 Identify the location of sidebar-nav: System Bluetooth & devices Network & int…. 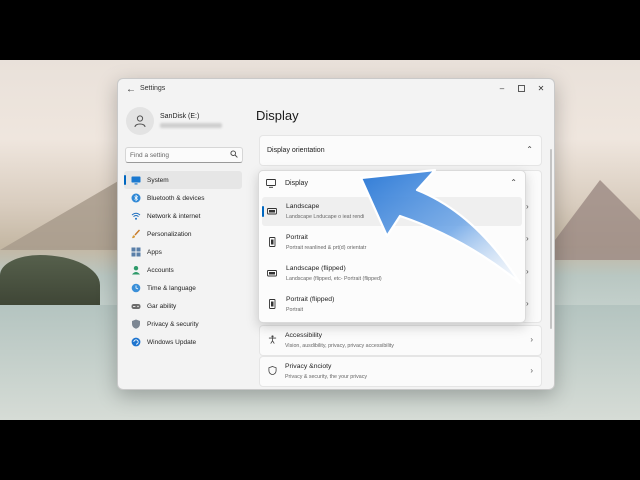
(183, 261).